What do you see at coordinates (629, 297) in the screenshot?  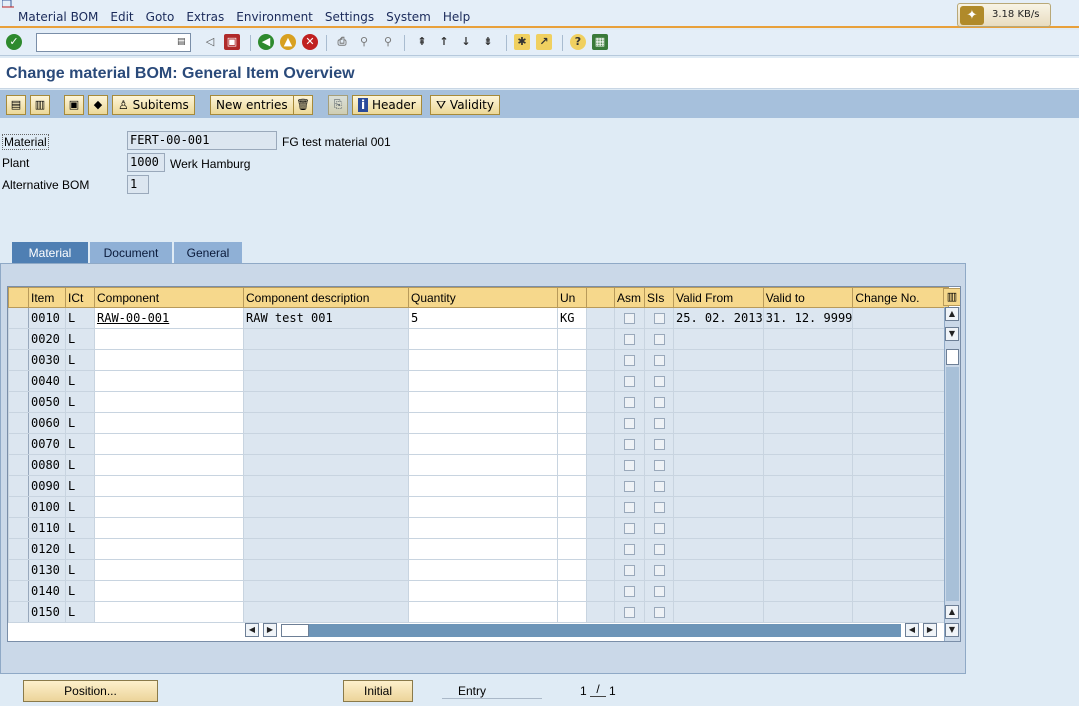 I see `column-header-assembly: Asm` at bounding box center [629, 297].